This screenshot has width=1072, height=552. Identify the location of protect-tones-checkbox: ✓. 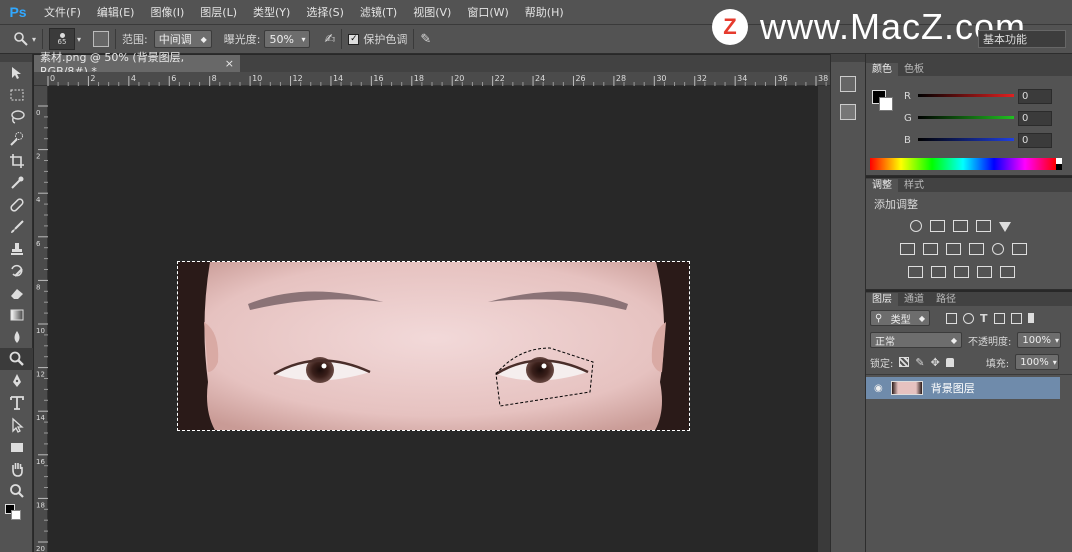
(354, 39).